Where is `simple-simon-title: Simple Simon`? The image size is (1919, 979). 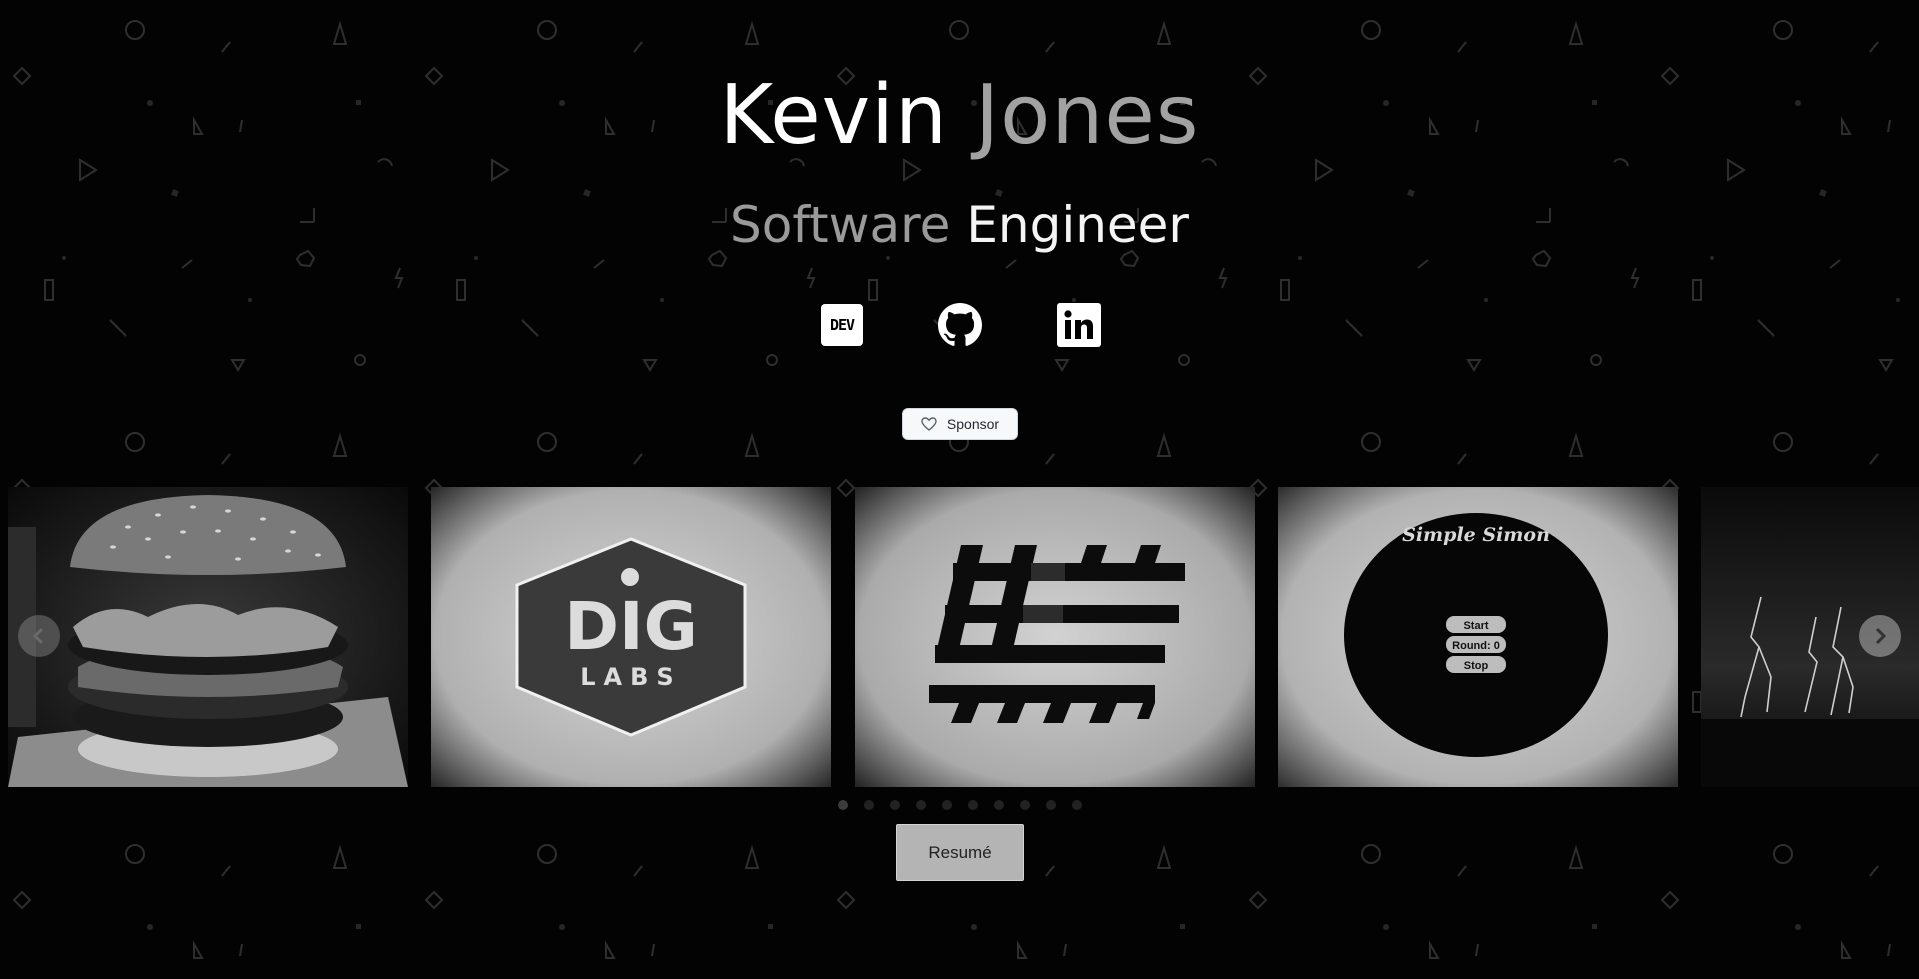 simple-simon-title: Simple Simon is located at coordinates (1476, 535).